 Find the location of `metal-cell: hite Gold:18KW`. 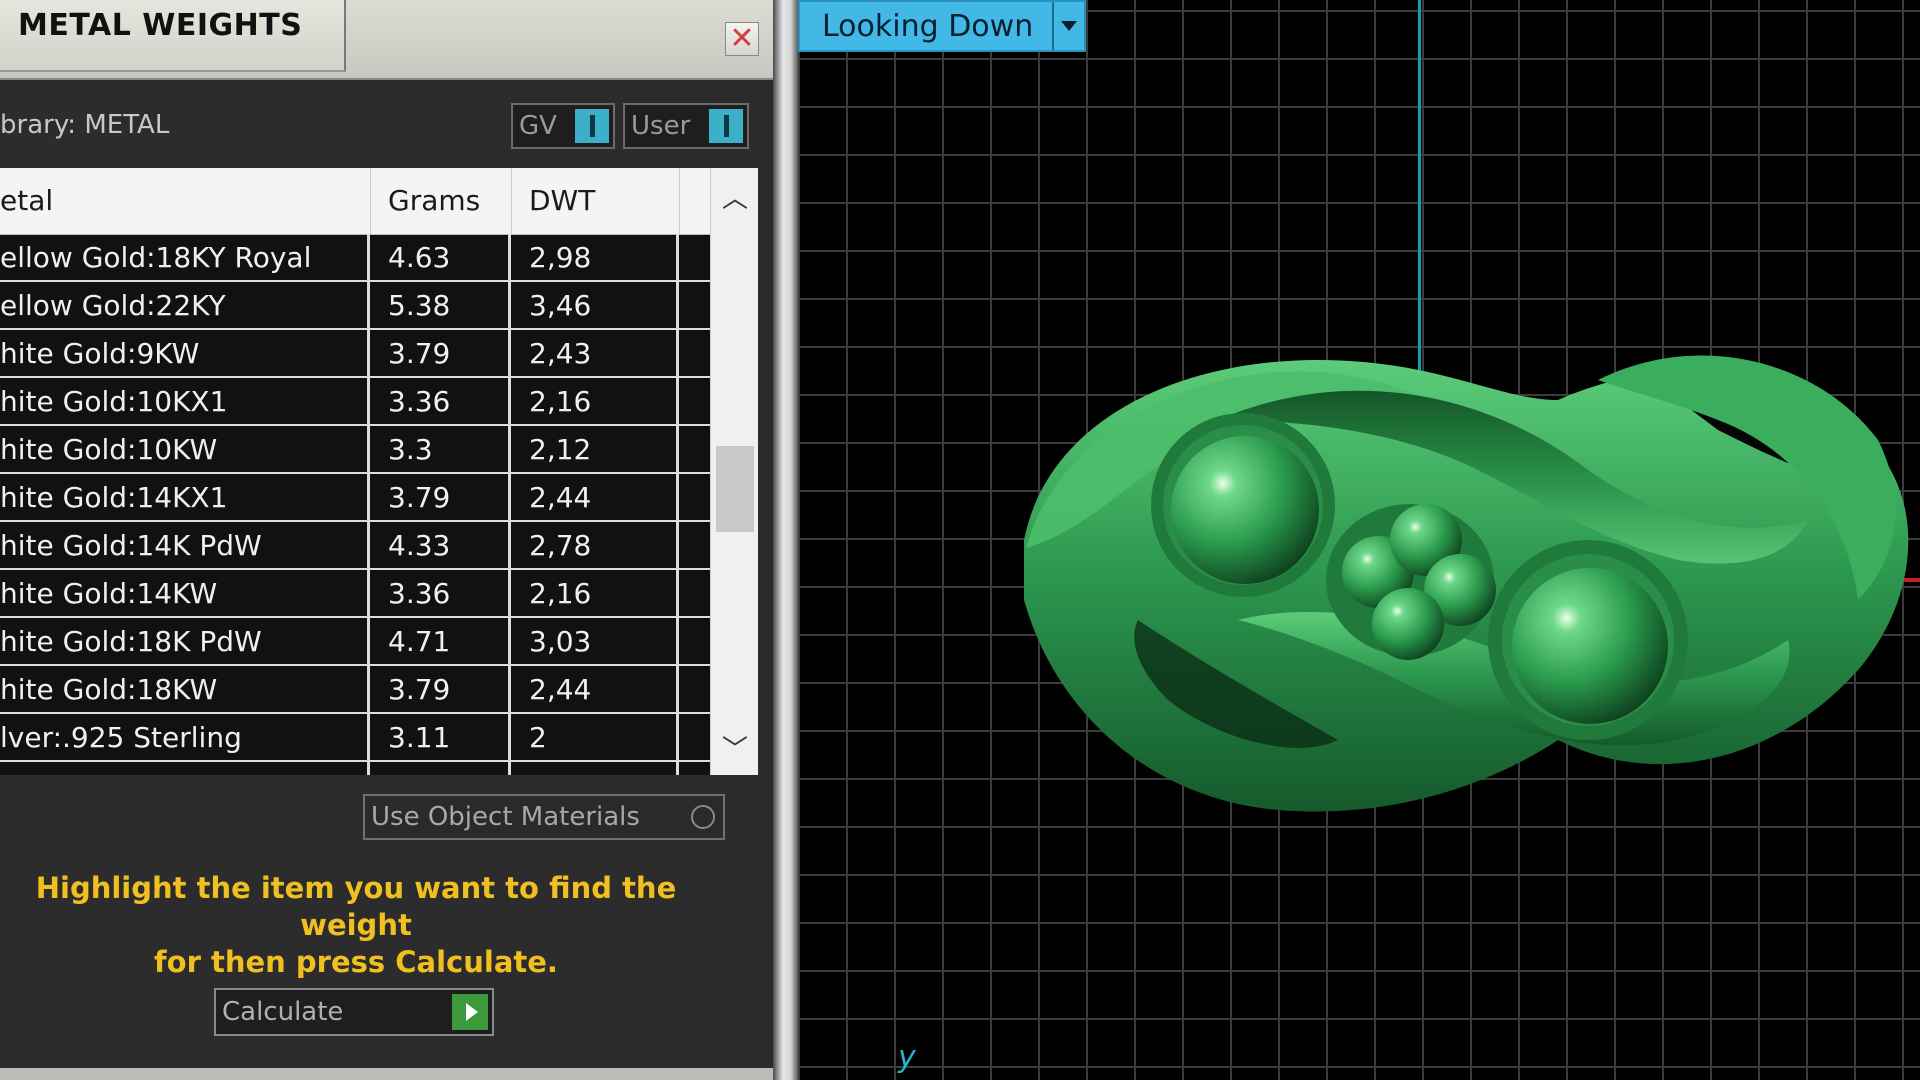

metal-cell: hite Gold:18KW is located at coordinates (185, 689).